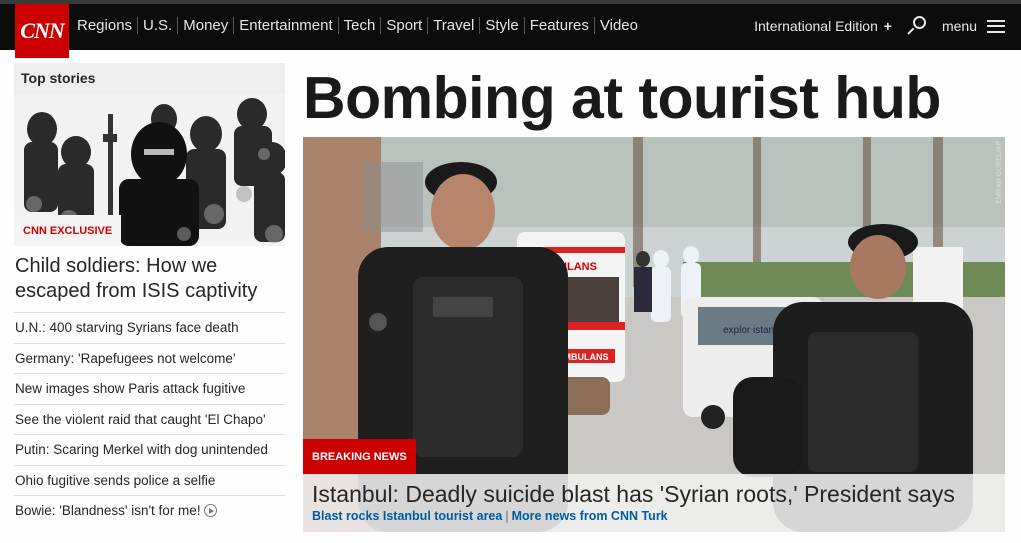 The height and width of the screenshot is (543, 1021). I want to click on play-icon, so click(210, 510).